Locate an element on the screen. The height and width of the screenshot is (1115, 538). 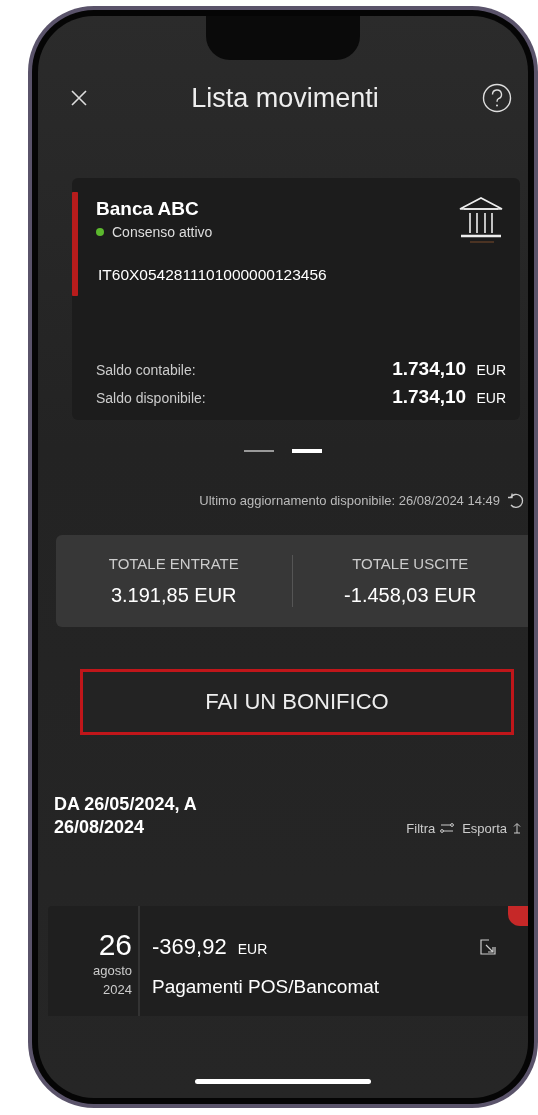
balance-label: Saldo contabile: is located at coordinates (146, 370).